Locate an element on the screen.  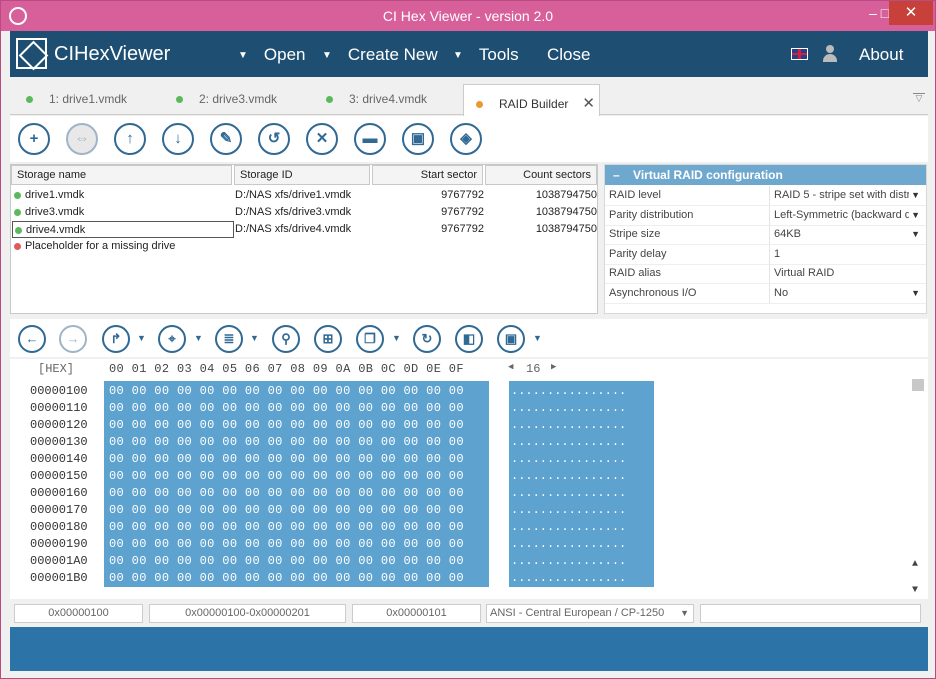
bytes-per-row: 16 is located at coordinates (533, 369).